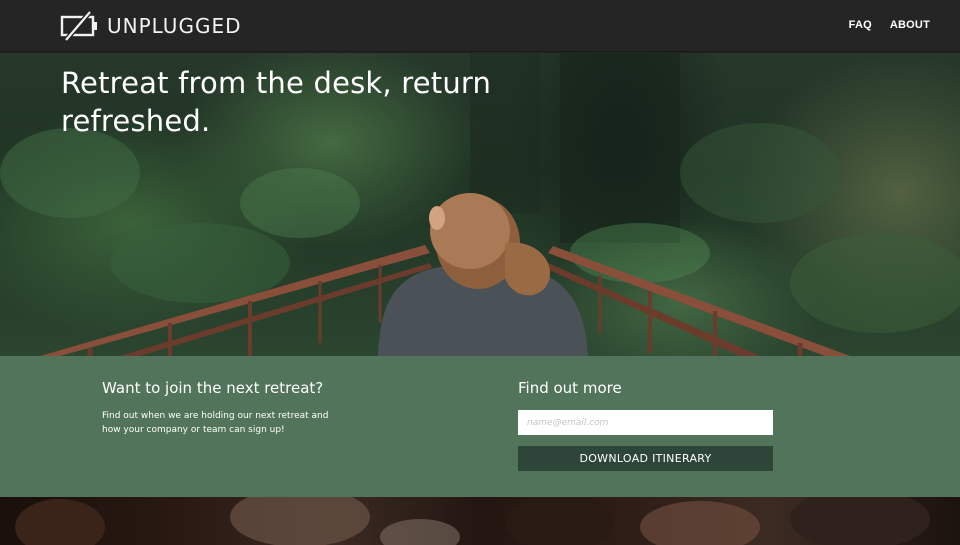 The width and height of the screenshot is (960, 545). Describe the element at coordinates (80, 26) in the screenshot. I see `unplugged-battery-icon` at that location.